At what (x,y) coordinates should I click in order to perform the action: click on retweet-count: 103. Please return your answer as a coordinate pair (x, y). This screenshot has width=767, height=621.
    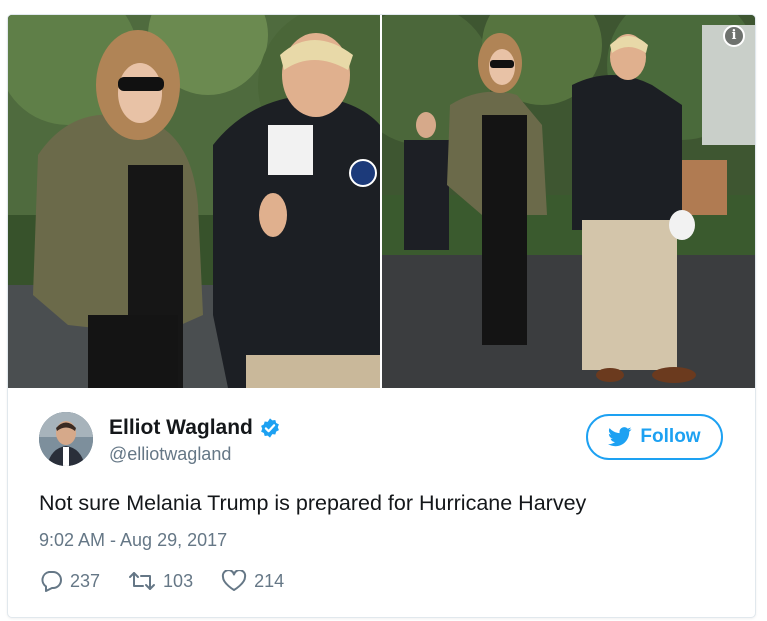
    Looking at the image, I should click on (178, 580).